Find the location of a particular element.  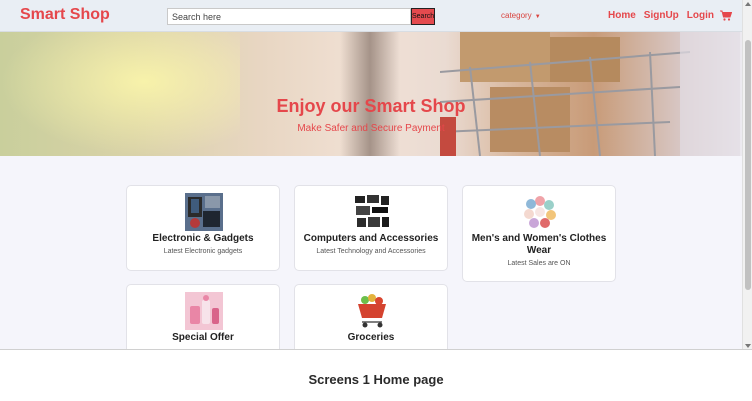

brand-logo: Smart Shop is located at coordinates (65, 15).